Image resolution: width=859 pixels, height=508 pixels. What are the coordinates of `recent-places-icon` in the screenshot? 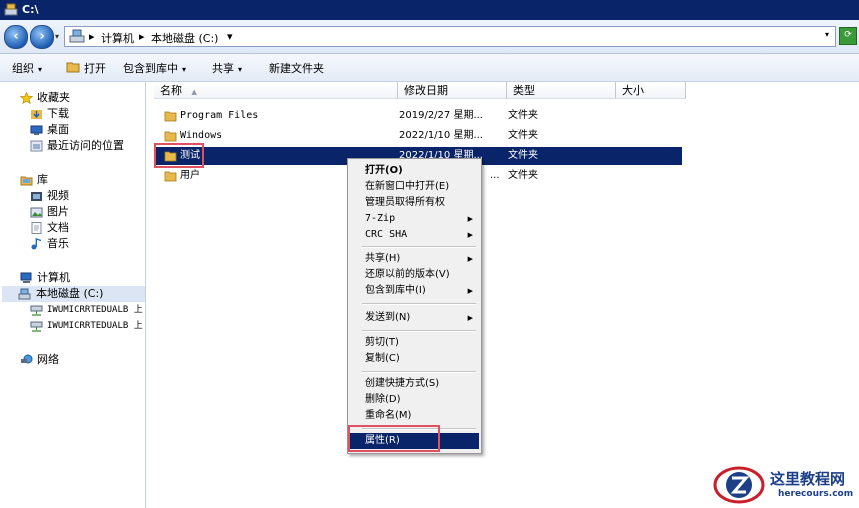 It's located at (36, 146).